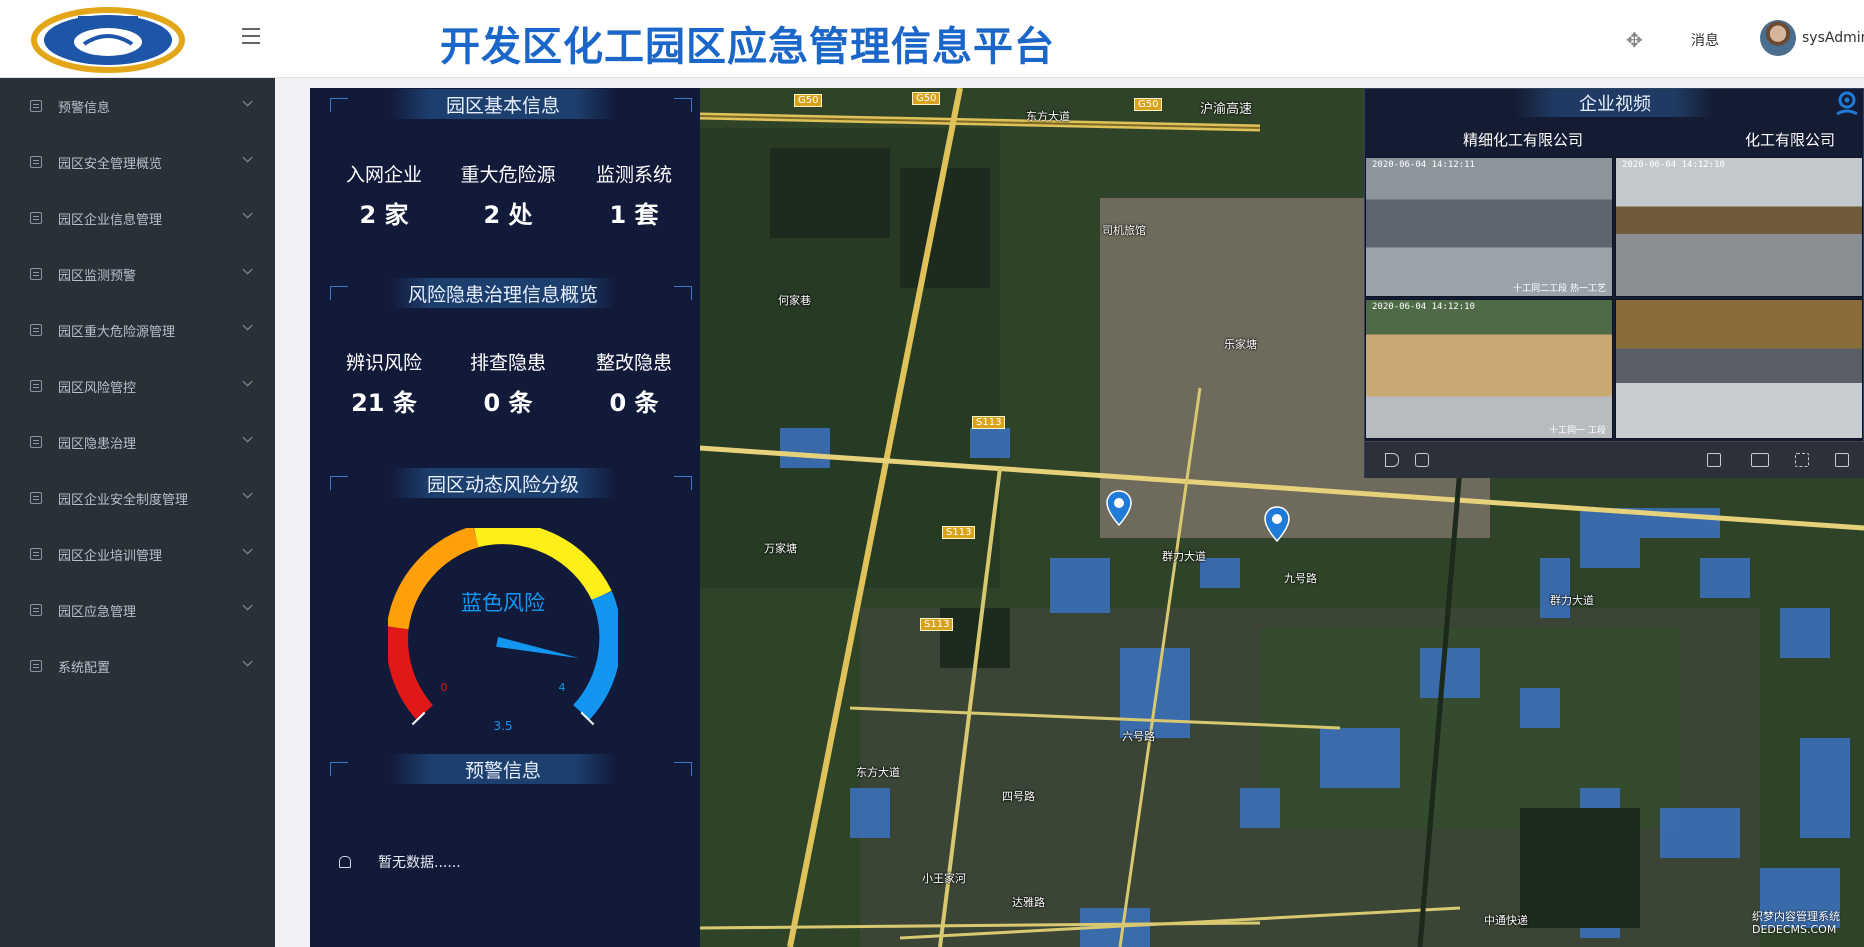  I want to click on camera-timestamp: 2020-06-04 14:12:11, so click(1423, 165).